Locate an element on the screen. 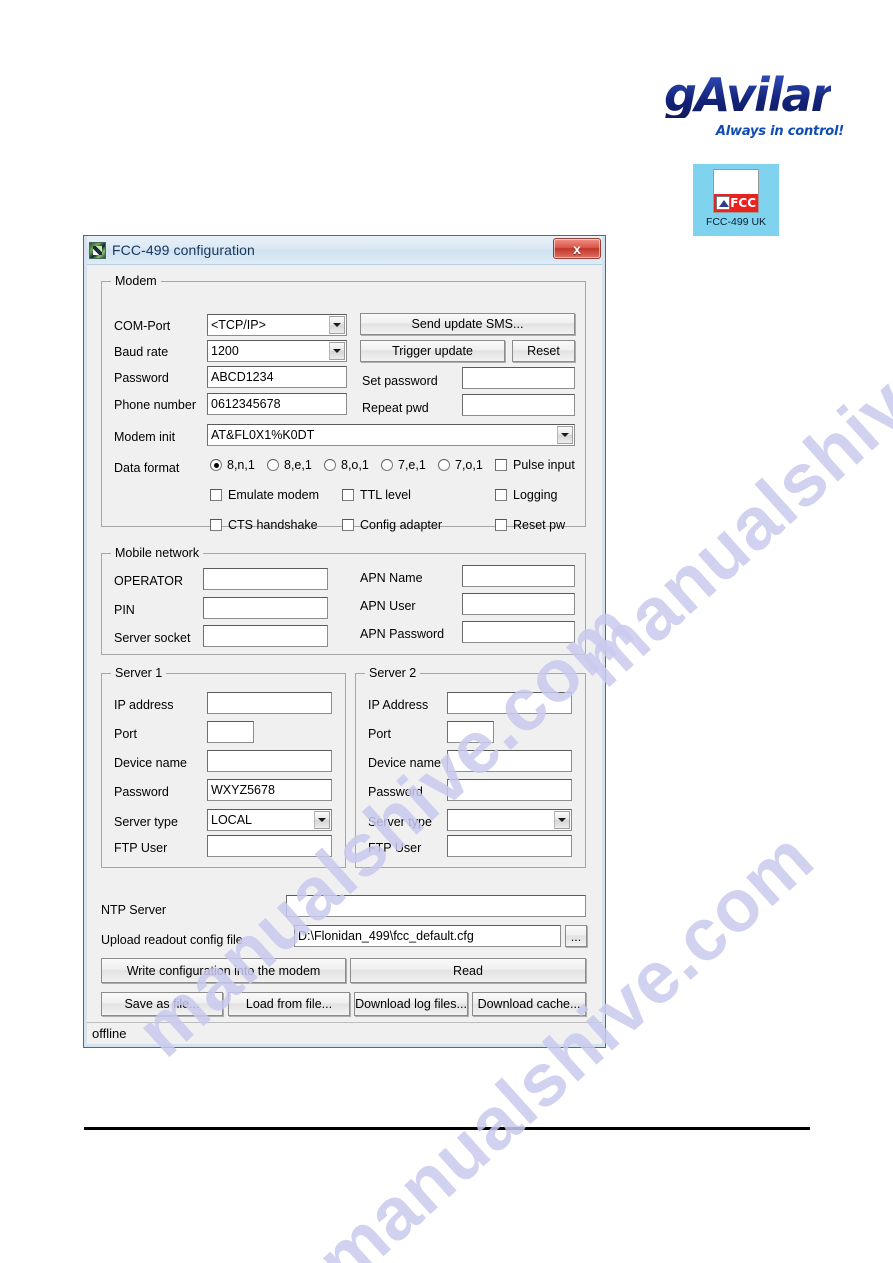 Image resolution: width=893 pixels, height=1263 pixels. gavilar-logo: gAvilar Always in control! is located at coordinates (753, 111).